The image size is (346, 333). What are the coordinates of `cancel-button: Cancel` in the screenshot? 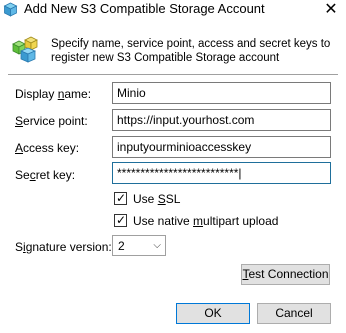 It's located at (294, 313).